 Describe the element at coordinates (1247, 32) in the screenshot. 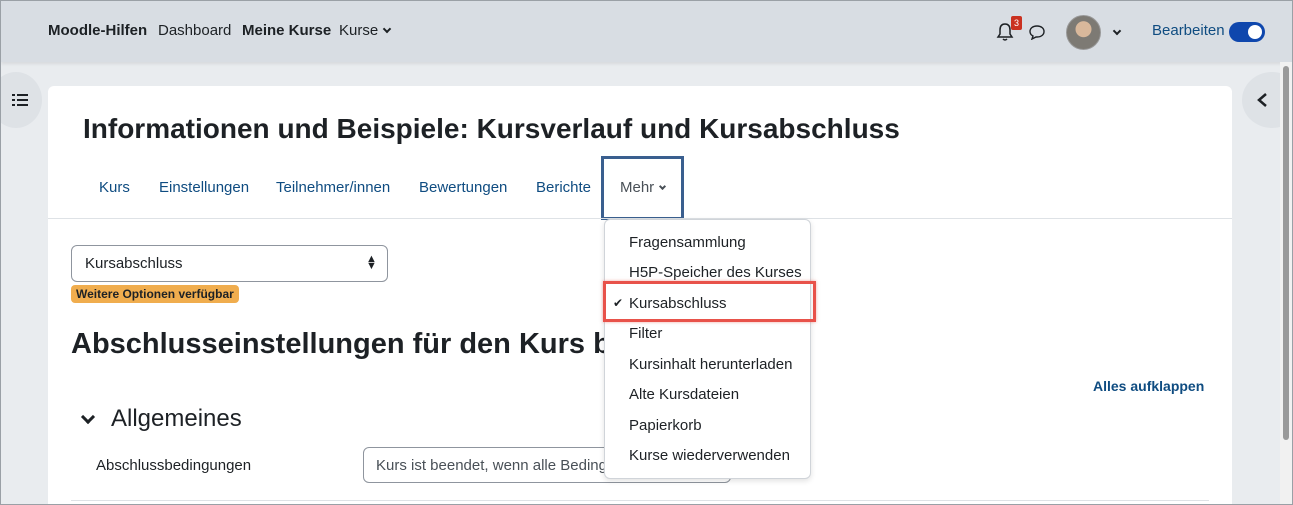

I see `edit-mode-toggle` at that location.